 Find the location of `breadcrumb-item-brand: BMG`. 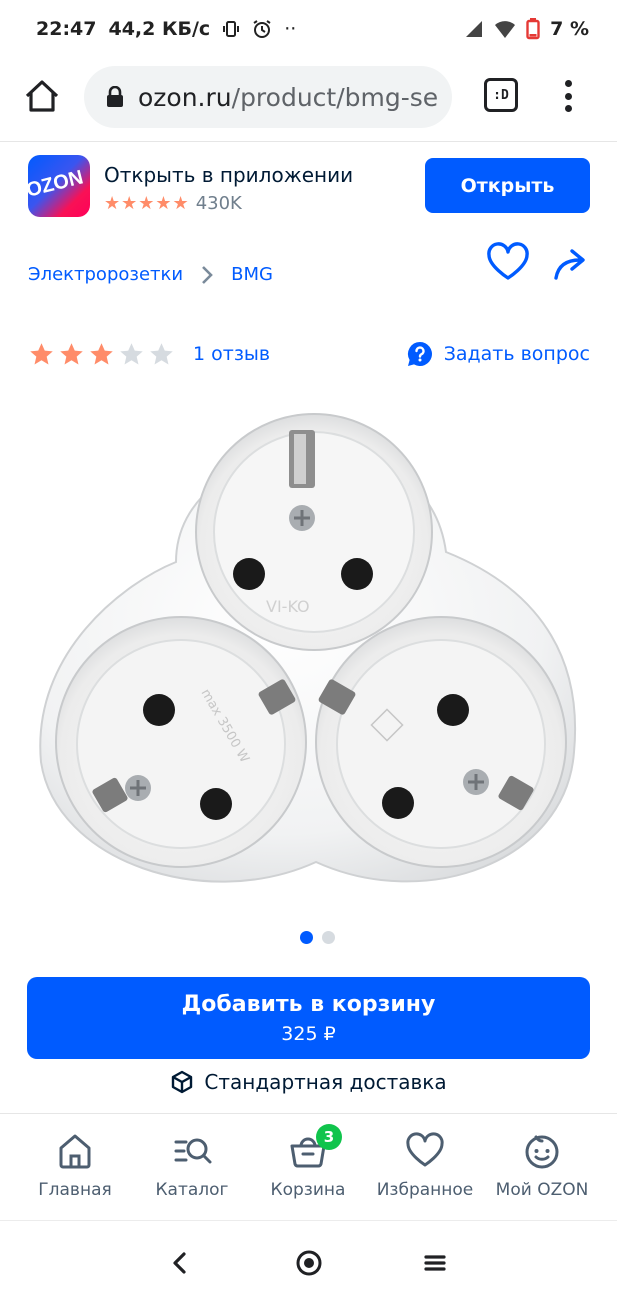

breadcrumb-item-brand: BMG is located at coordinates (252, 274).